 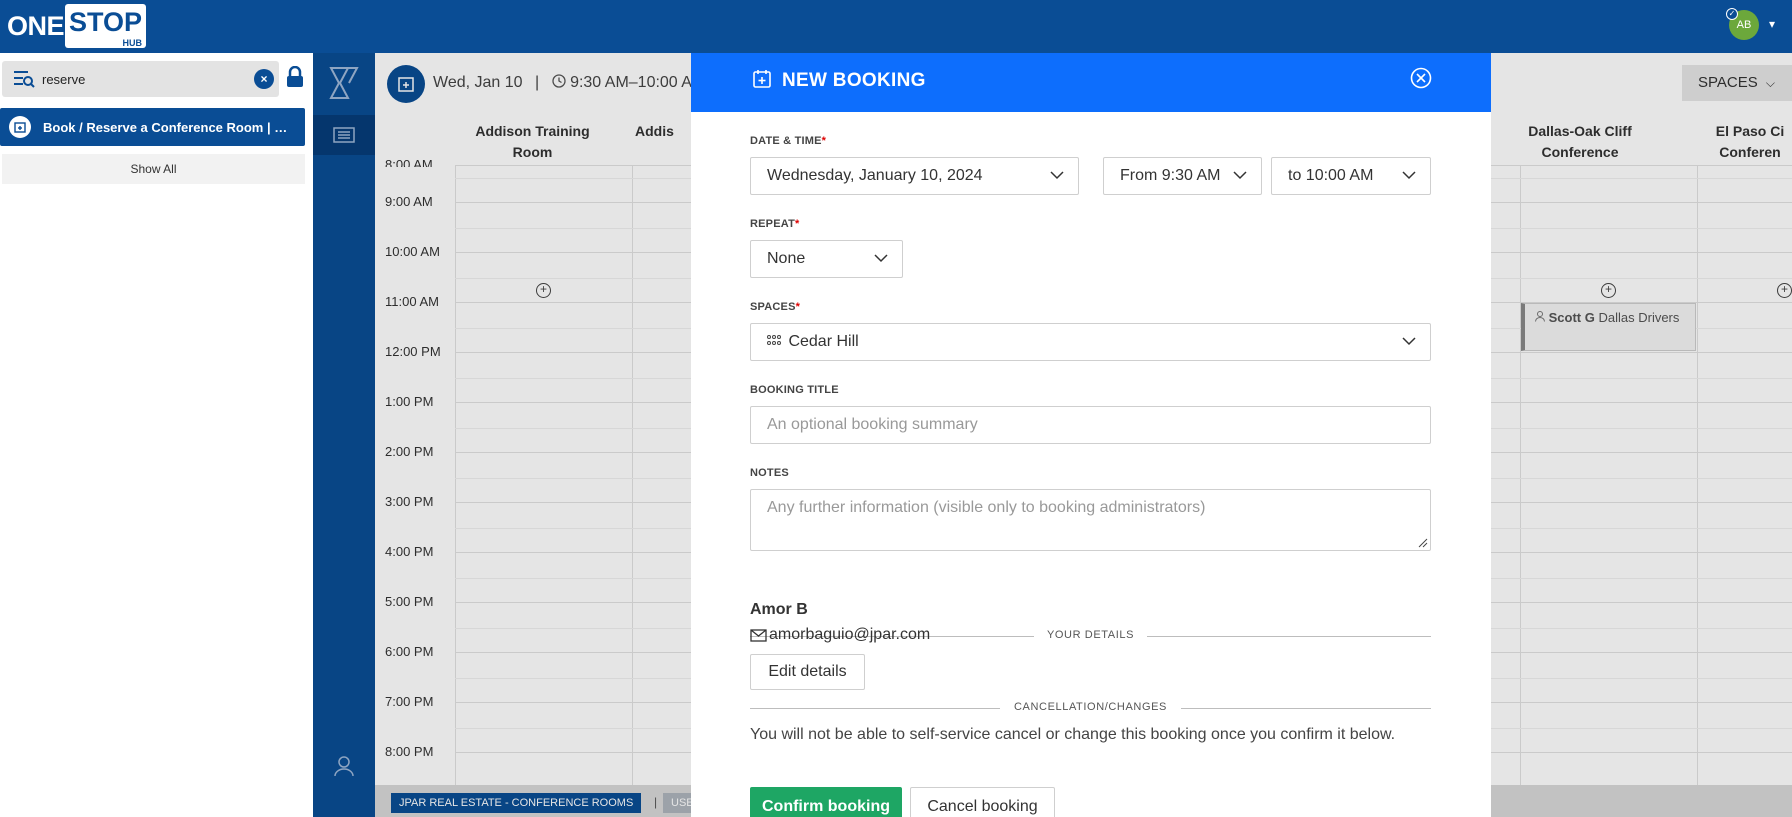 What do you see at coordinates (1091, 82) in the screenshot?
I see `modal-header: NEW BOOKING` at bounding box center [1091, 82].